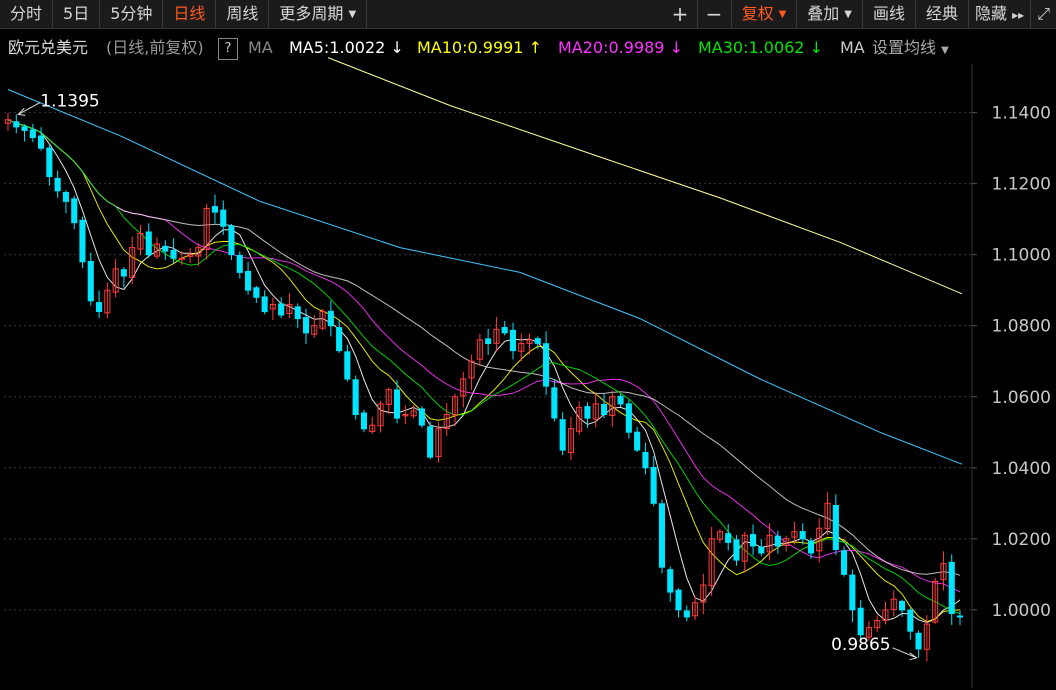  What do you see at coordinates (181, 258) in the screenshot?
I see `candle-up` at bounding box center [181, 258].